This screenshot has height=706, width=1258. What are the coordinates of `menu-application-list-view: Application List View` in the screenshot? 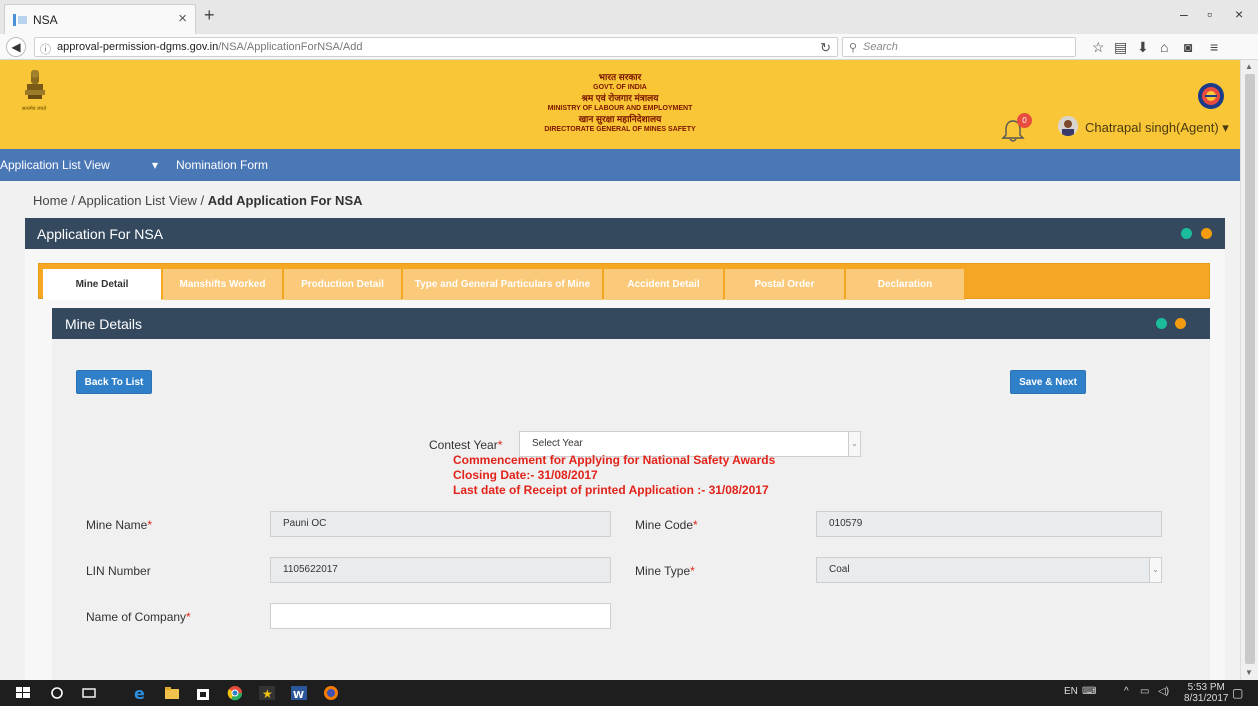 It's located at (55, 165).